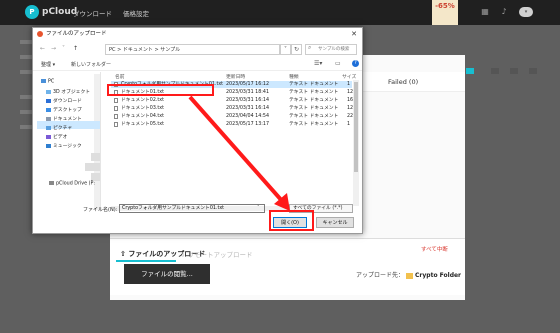 This screenshot has width=560, height=333. What do you see at coordinates (100, 210) in the screenshot?
I see `filename-label: ファイル名(N):` at bounding box center [100, 210].